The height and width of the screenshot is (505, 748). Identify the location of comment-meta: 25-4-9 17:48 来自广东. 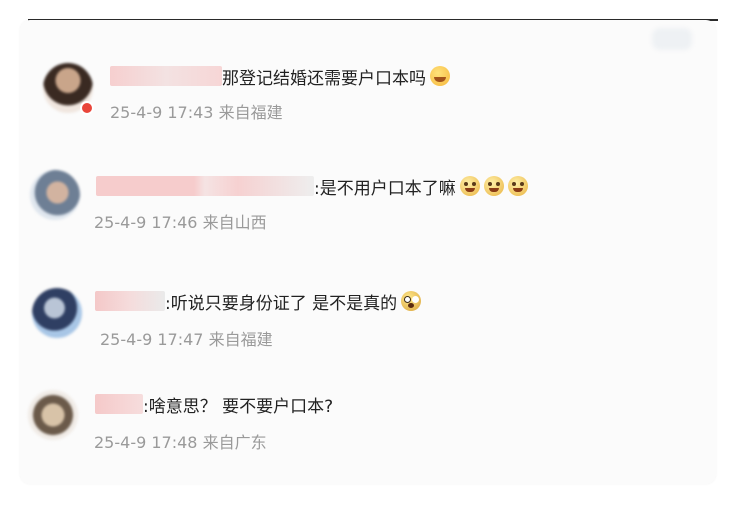
(180, 441).